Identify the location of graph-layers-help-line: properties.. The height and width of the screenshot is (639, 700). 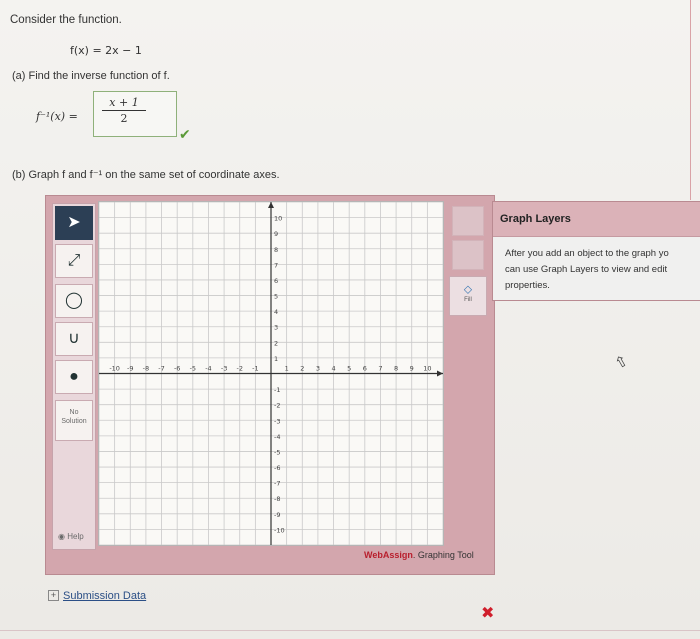
(527, 285).